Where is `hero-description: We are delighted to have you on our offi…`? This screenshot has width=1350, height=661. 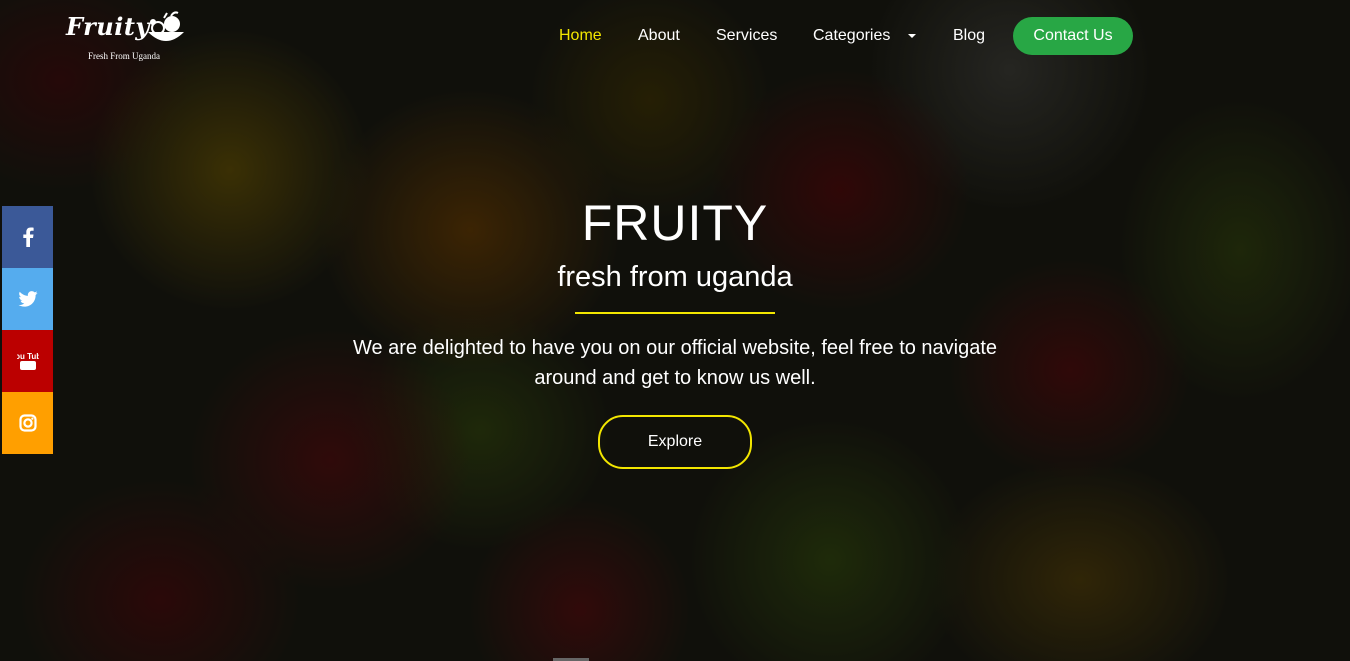 hero-description: We are delighted to have you on our offi… is located at coordinates (675, 363).